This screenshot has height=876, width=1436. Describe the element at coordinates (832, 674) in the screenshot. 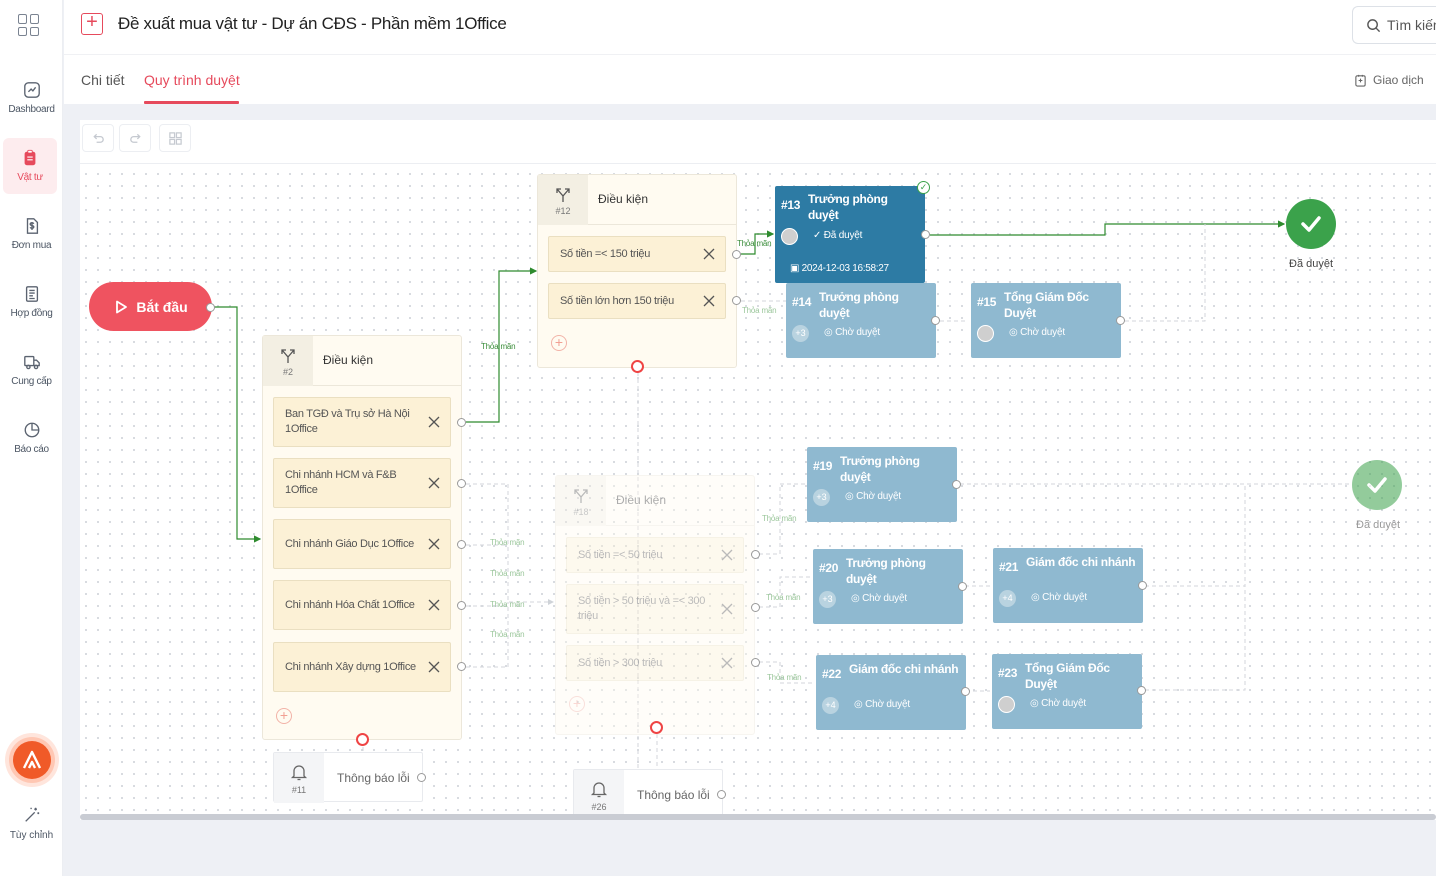

I see `node-id: #22` at that location.